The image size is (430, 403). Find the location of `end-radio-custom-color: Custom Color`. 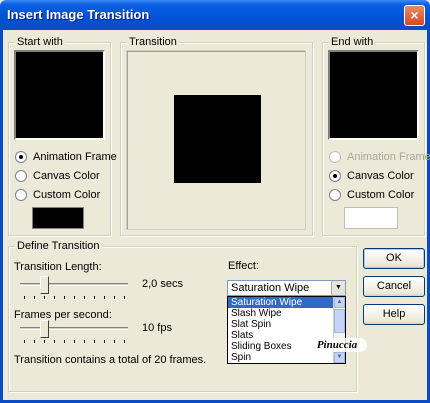

end-radio-custom-color: Custom Color is located at coordinates (371, 195).